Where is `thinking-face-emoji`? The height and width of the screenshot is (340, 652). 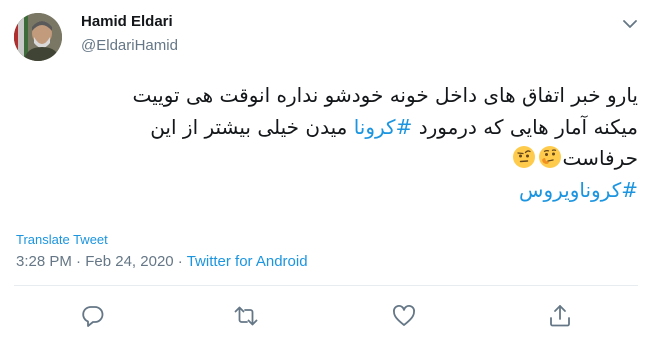
thinking-face-emoji is located at coordinates (550, 157).